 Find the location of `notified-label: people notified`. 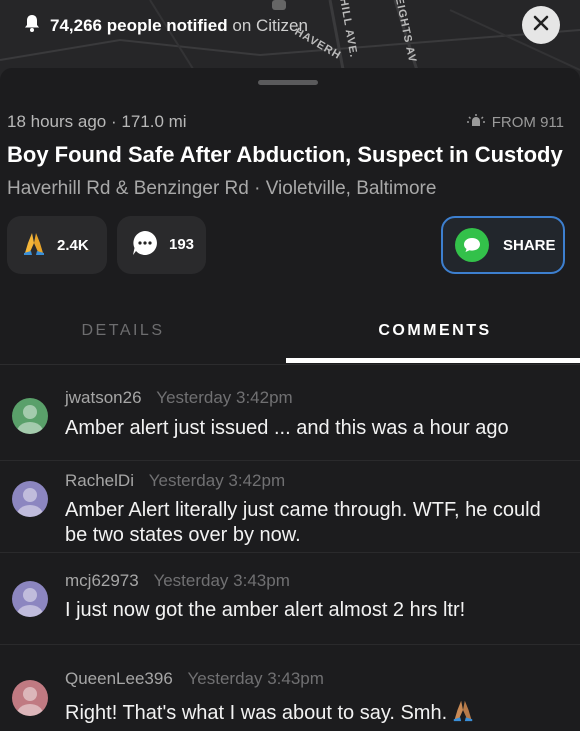

notified-label: people notified is located at coordinates (167, 25).